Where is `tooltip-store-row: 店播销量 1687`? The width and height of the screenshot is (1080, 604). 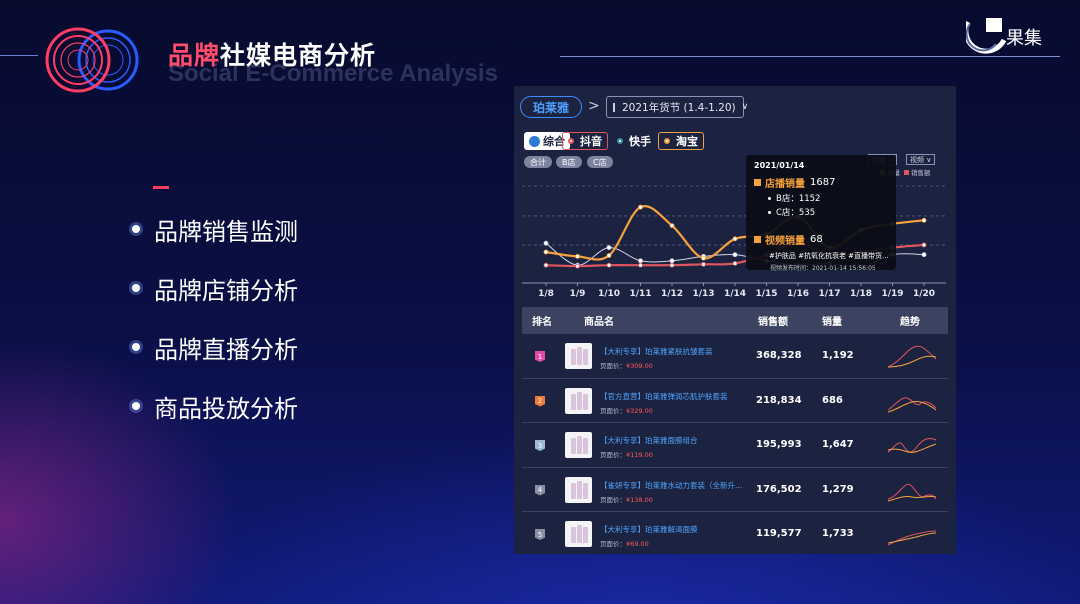 tooltip-store-row: 店播销量 1687 is located at coordinates (821, 182).